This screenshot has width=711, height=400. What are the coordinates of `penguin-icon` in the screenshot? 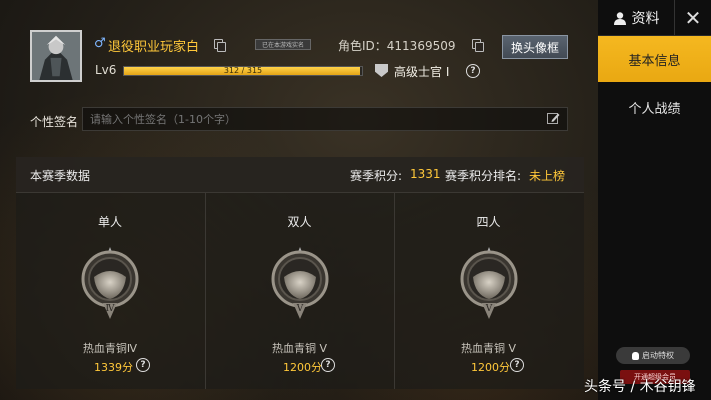 It's located at (635, 355).